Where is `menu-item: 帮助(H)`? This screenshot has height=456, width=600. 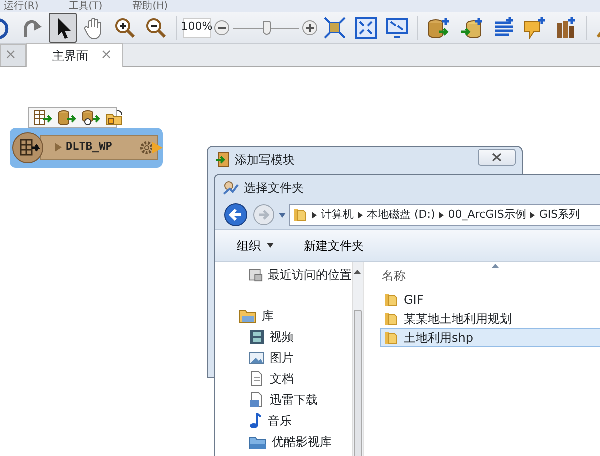 menu-item: 帮助(H) is located at coordinates (150, 7).